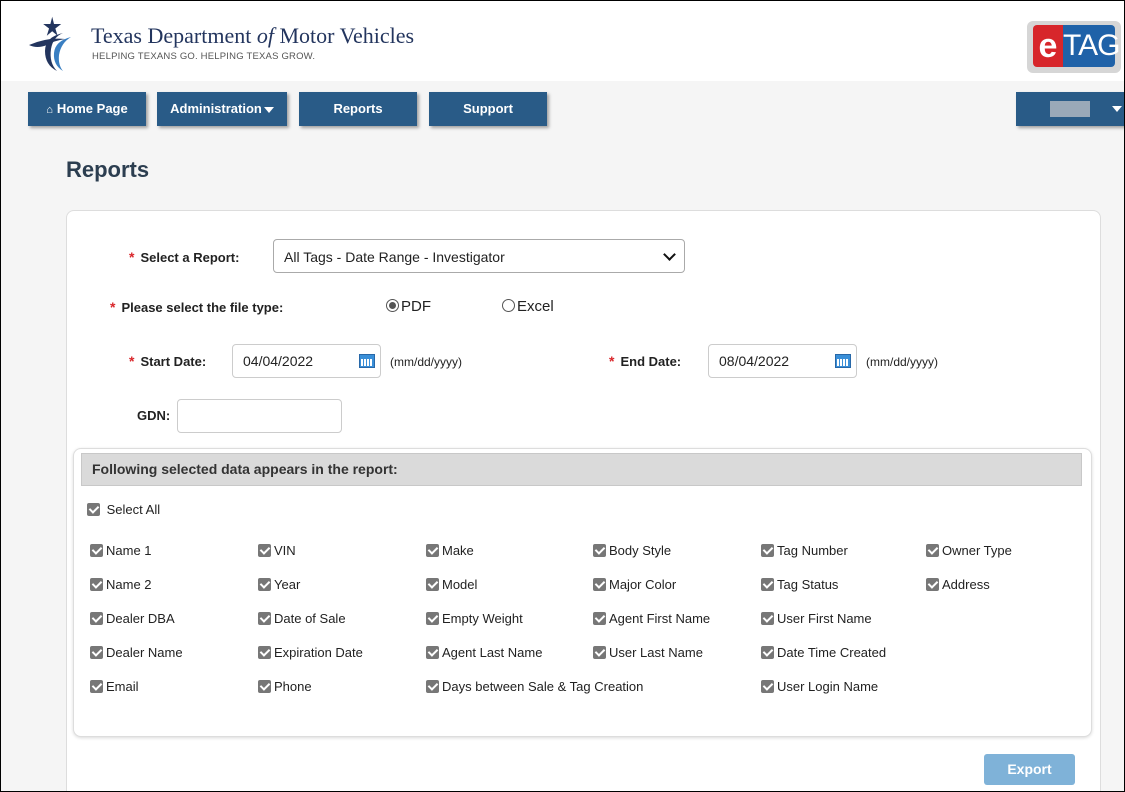 The image size is (1125, 792). What do you see at coordinates (293, 686) in the screenshot?
I see `checkbox-field-label: Phone` at bounding box center [293, 686].